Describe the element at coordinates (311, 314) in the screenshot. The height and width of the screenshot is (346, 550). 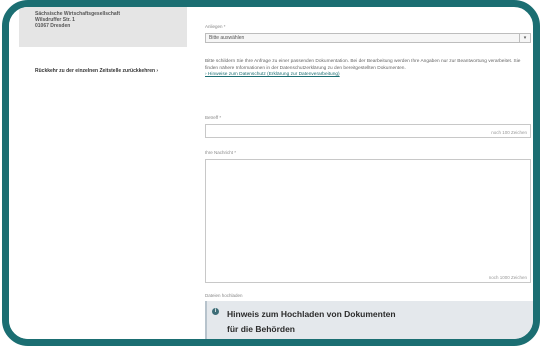
I see `notice-title: Hinweis zum Hochladen von Dokumenten` at that location.